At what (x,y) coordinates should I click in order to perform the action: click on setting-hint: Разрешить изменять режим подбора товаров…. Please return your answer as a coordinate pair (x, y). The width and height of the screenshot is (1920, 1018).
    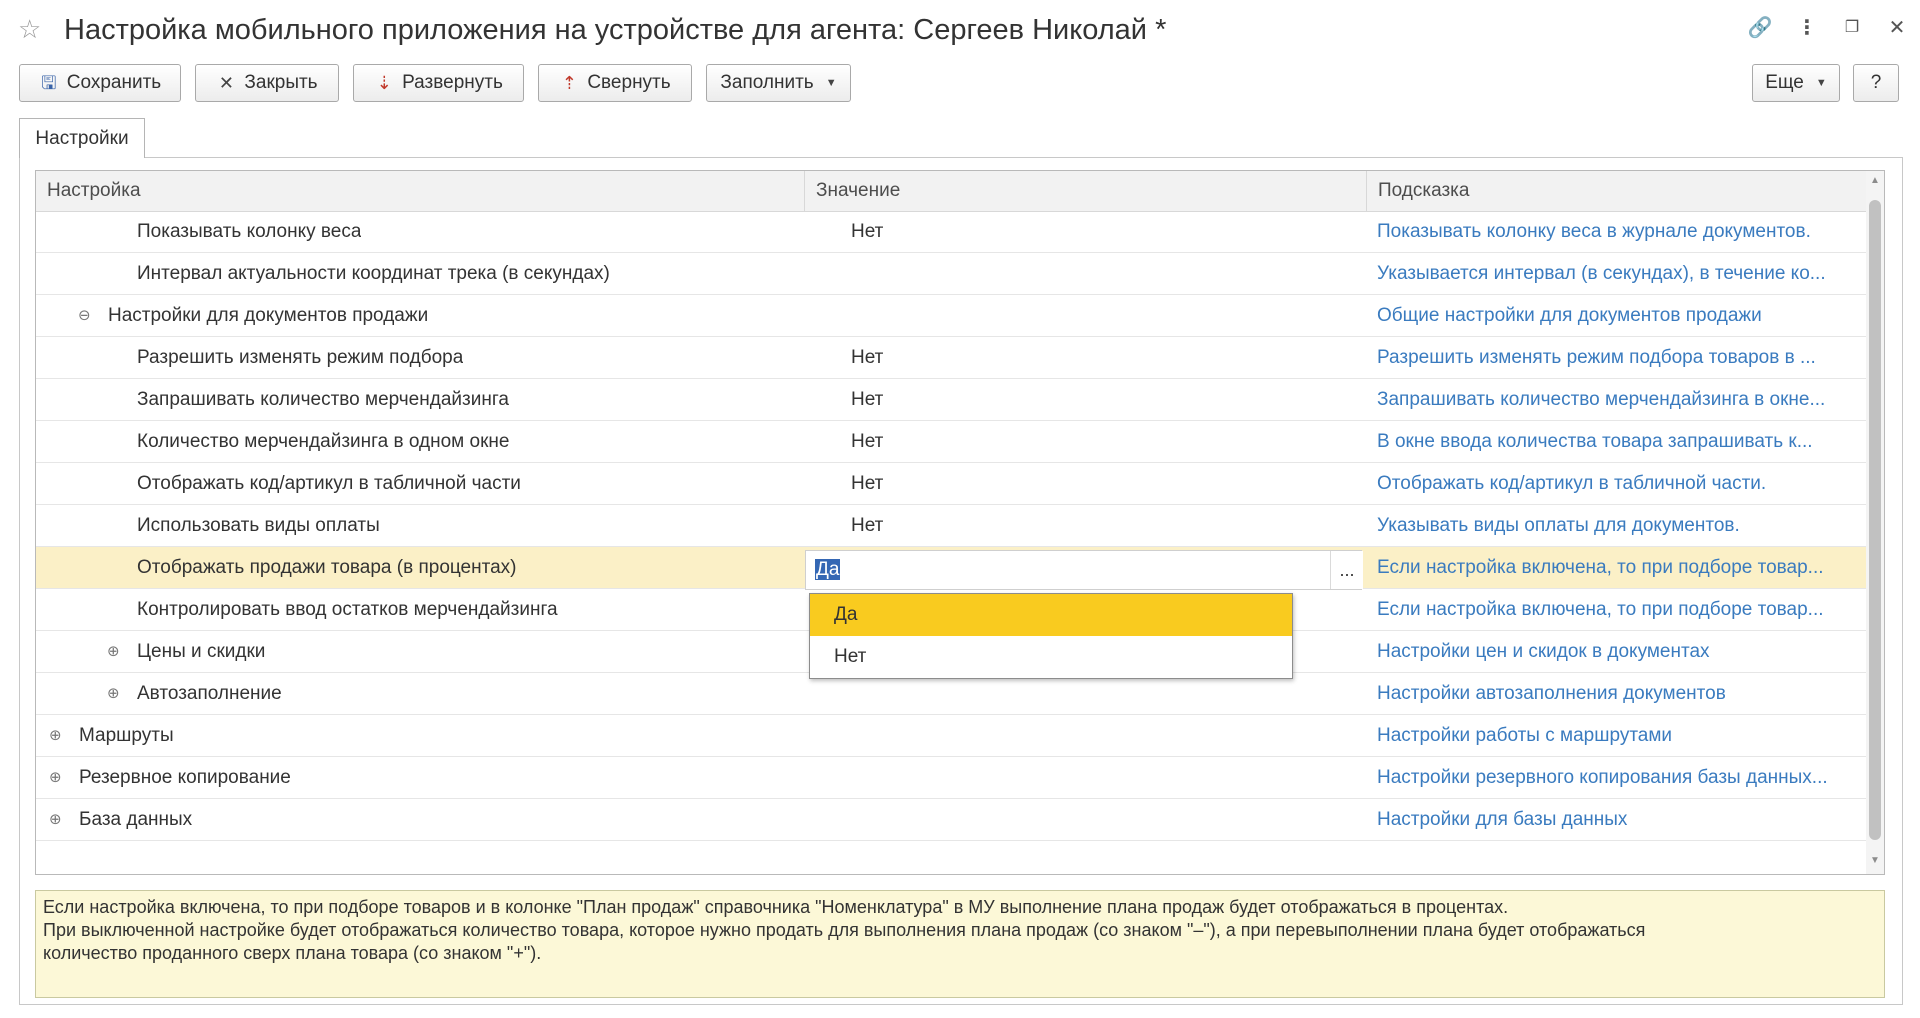
    Looking at the image, I should click on (1596, 357).